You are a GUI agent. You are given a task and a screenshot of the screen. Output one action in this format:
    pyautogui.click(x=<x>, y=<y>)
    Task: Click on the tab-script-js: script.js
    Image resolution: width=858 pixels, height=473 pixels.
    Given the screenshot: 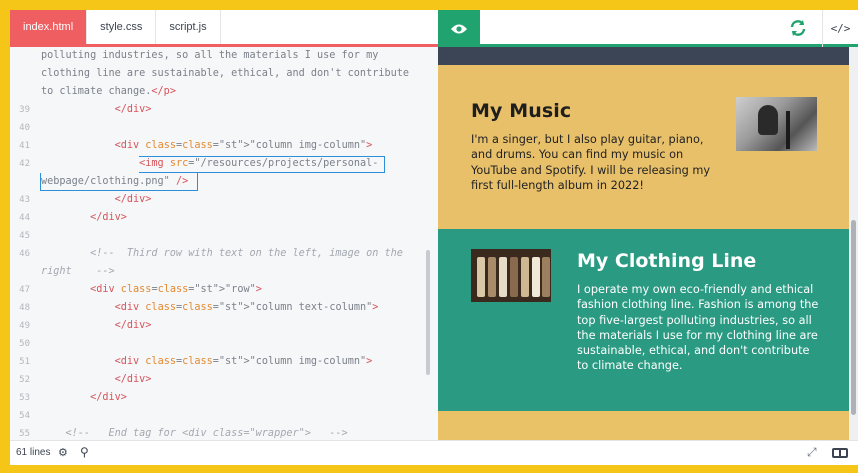 What is the action you would take?
    pyautogui.click(x=188, y=28)
    